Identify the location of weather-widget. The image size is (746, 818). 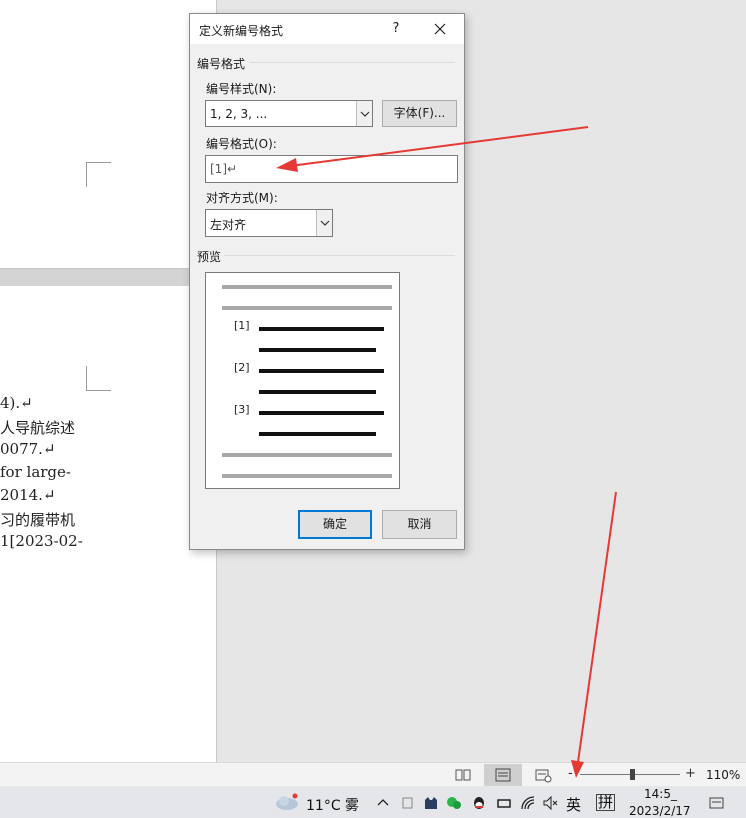
(287, 802).